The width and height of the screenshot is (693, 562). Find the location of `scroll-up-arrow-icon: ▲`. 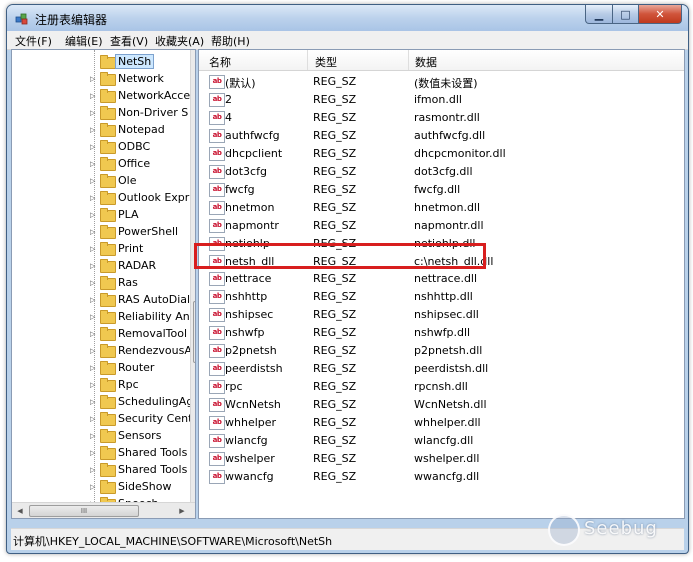

scroll-up-arrow-icon: ▲ is located at coordinates (193, 58).